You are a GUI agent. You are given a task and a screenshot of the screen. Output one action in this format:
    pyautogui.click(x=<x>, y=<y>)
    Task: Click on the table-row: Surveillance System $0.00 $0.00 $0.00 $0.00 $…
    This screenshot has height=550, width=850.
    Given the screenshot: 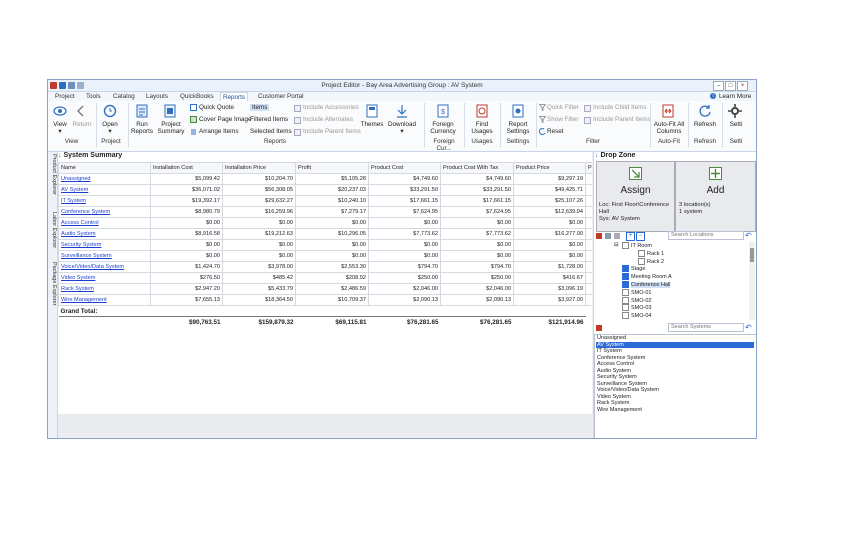 What is the action you would take?
    pyautogui.click(x=325, y=256)
    